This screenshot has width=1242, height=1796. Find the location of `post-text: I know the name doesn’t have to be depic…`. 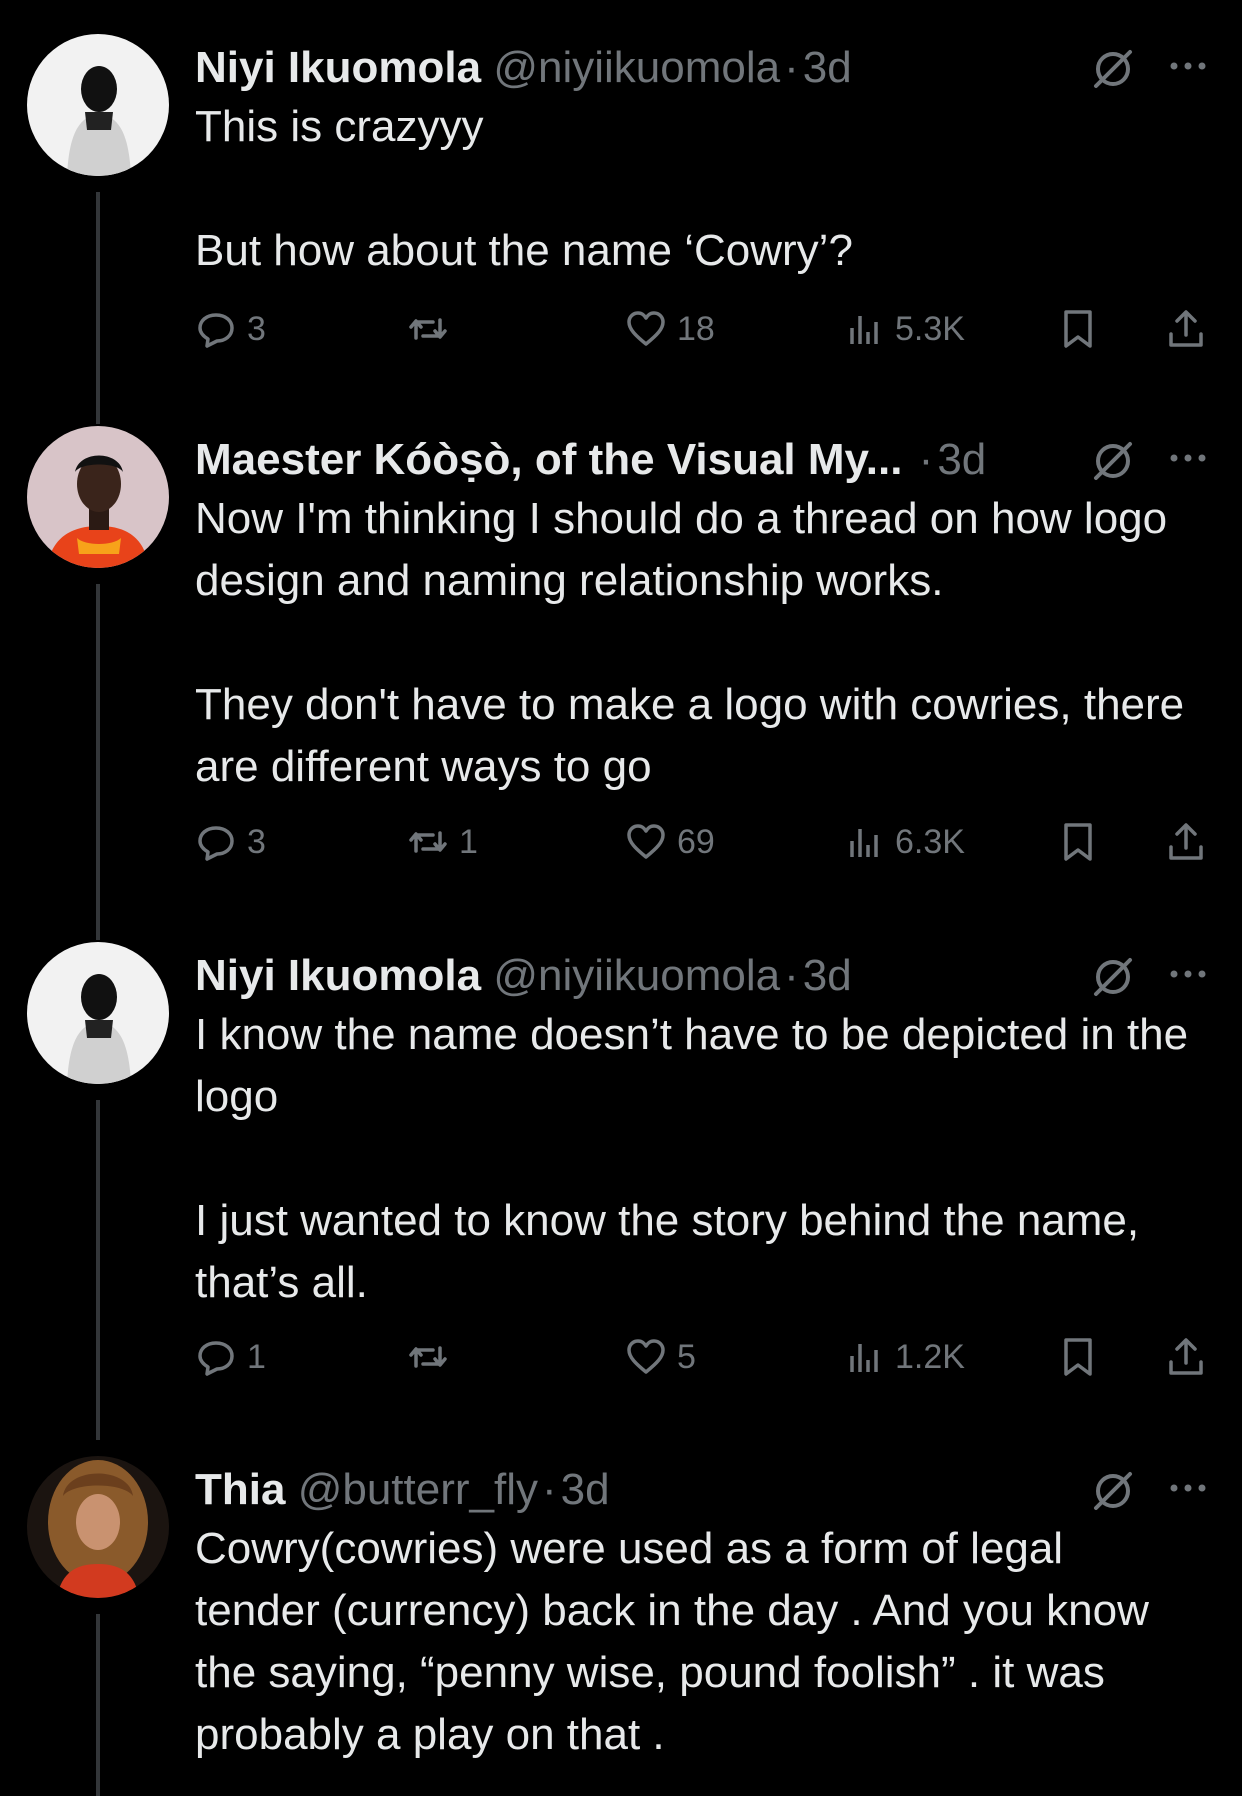

post-text: I know the name doesn’t have to be depic… is located at coordinates (692, 1158).